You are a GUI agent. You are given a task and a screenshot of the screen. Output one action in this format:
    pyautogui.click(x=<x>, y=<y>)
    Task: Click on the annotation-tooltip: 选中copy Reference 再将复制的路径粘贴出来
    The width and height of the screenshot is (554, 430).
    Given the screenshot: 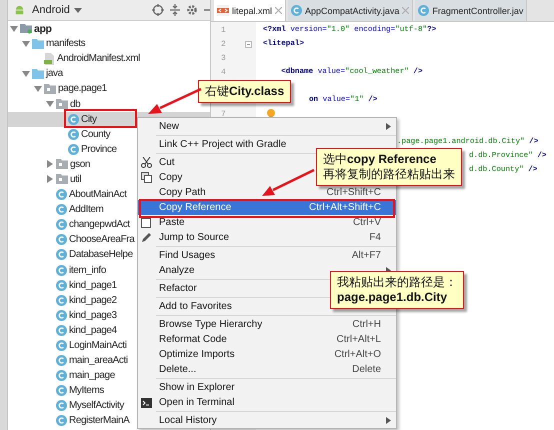 What is the action you would take?
    pyautogui.click(x=389, y=167)
    